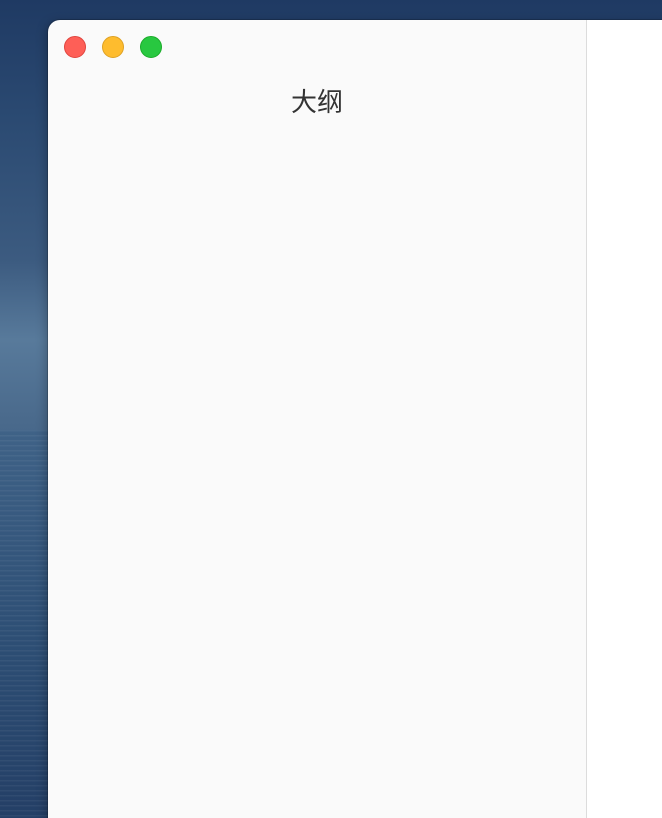 The image size is (662, 818). Describe the element at coordinates (151, 47) in the screenshot. I see `zoom-icon` at that location.